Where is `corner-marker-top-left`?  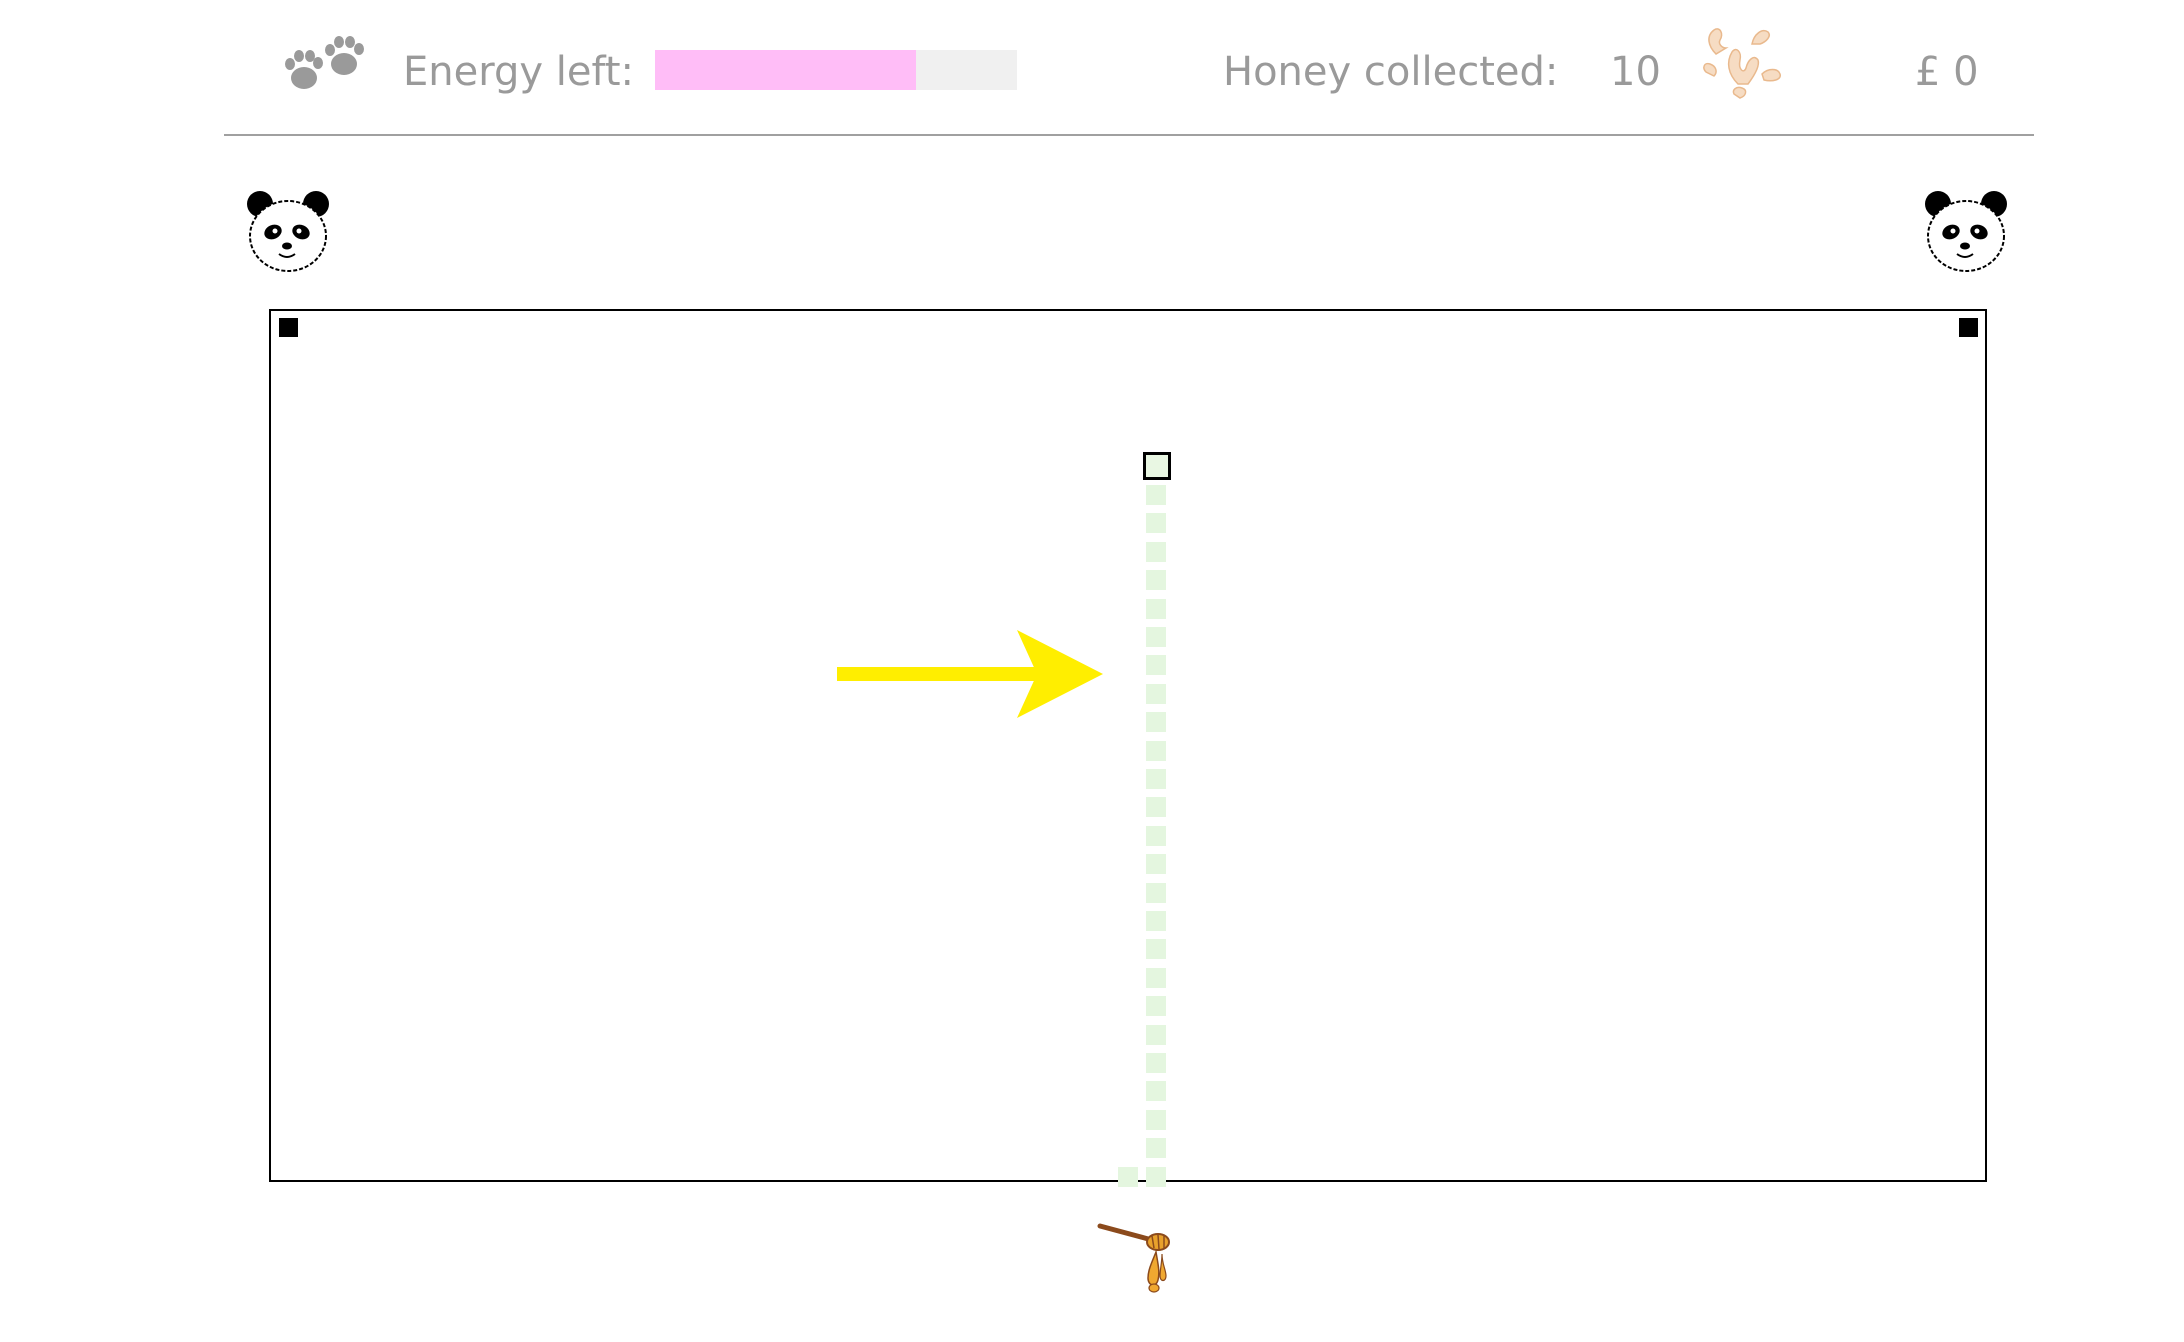
corner-marker-top-left is located at coordinates (288, 327).